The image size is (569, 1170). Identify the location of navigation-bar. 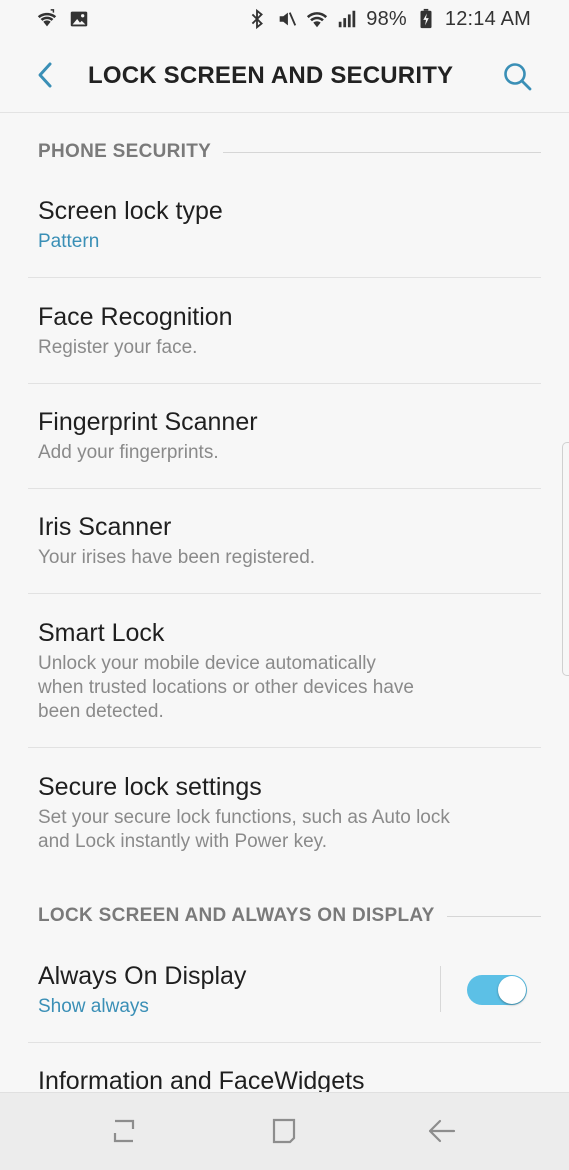
(284, 1131).